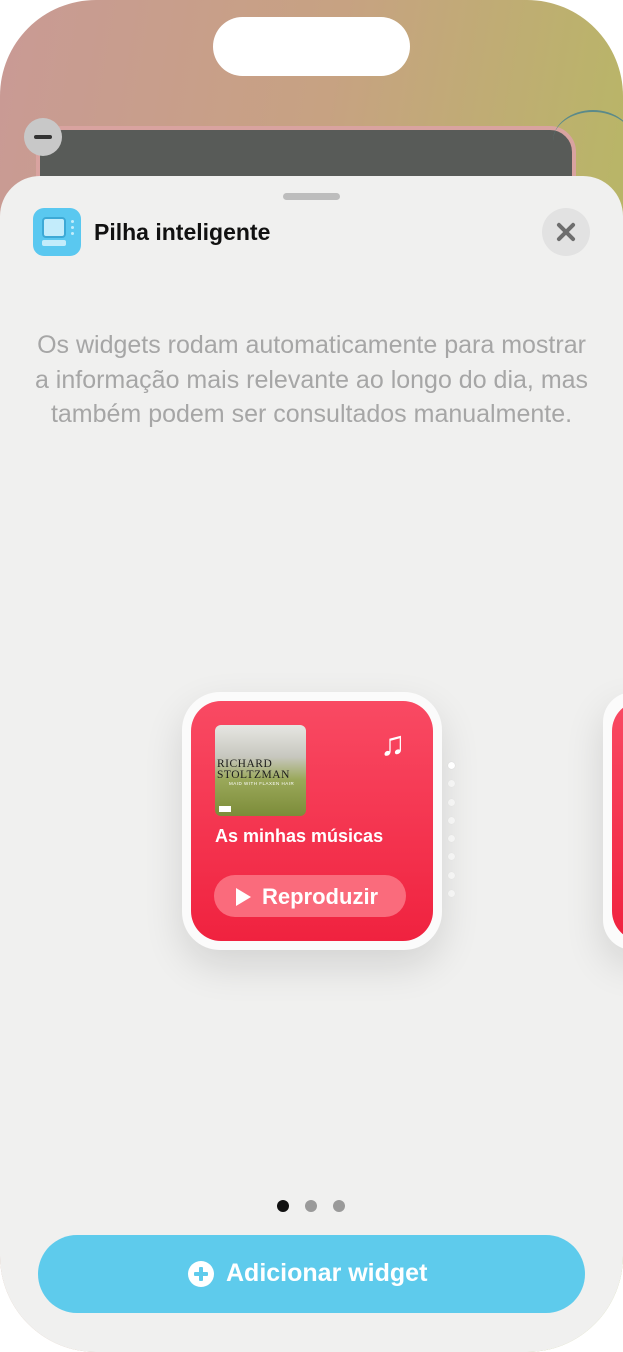  I want to click on add-widget-button: Adicionar widget, so click(311, 1274).